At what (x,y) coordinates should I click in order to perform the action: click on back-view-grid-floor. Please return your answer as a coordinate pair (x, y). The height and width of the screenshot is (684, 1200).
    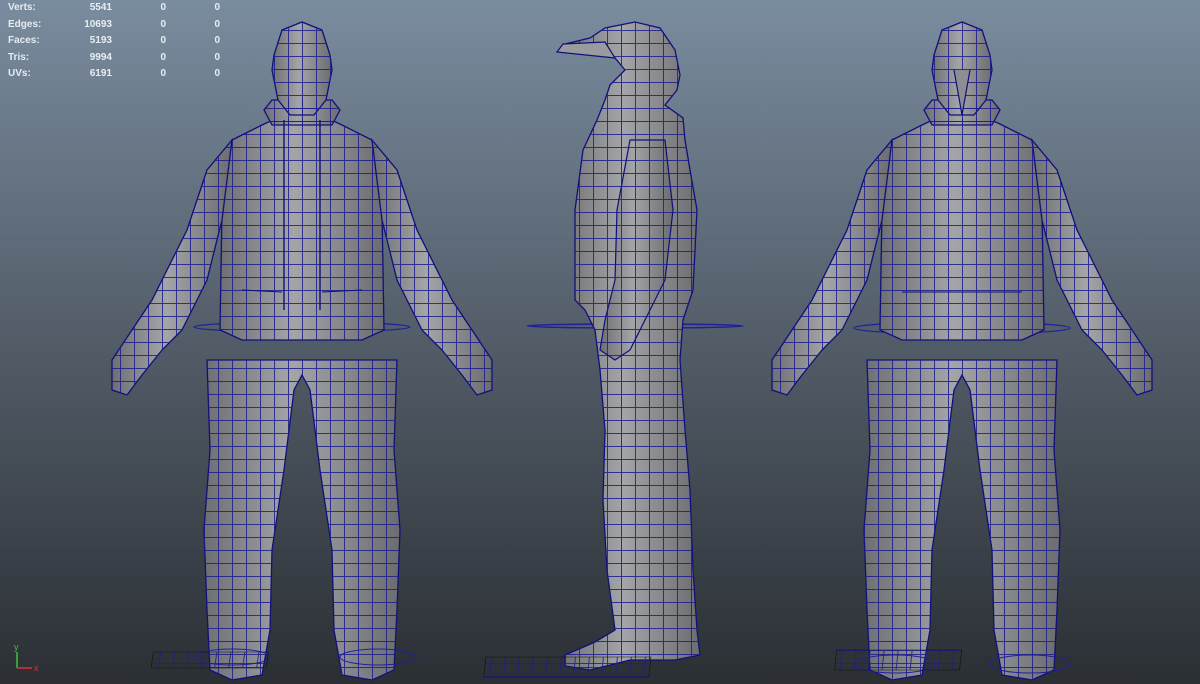
    Looking at the image, I should click on (898, 660).